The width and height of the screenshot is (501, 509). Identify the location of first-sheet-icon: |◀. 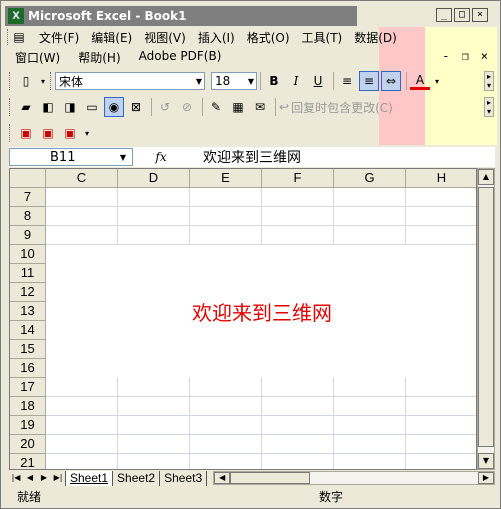
(16, 478).